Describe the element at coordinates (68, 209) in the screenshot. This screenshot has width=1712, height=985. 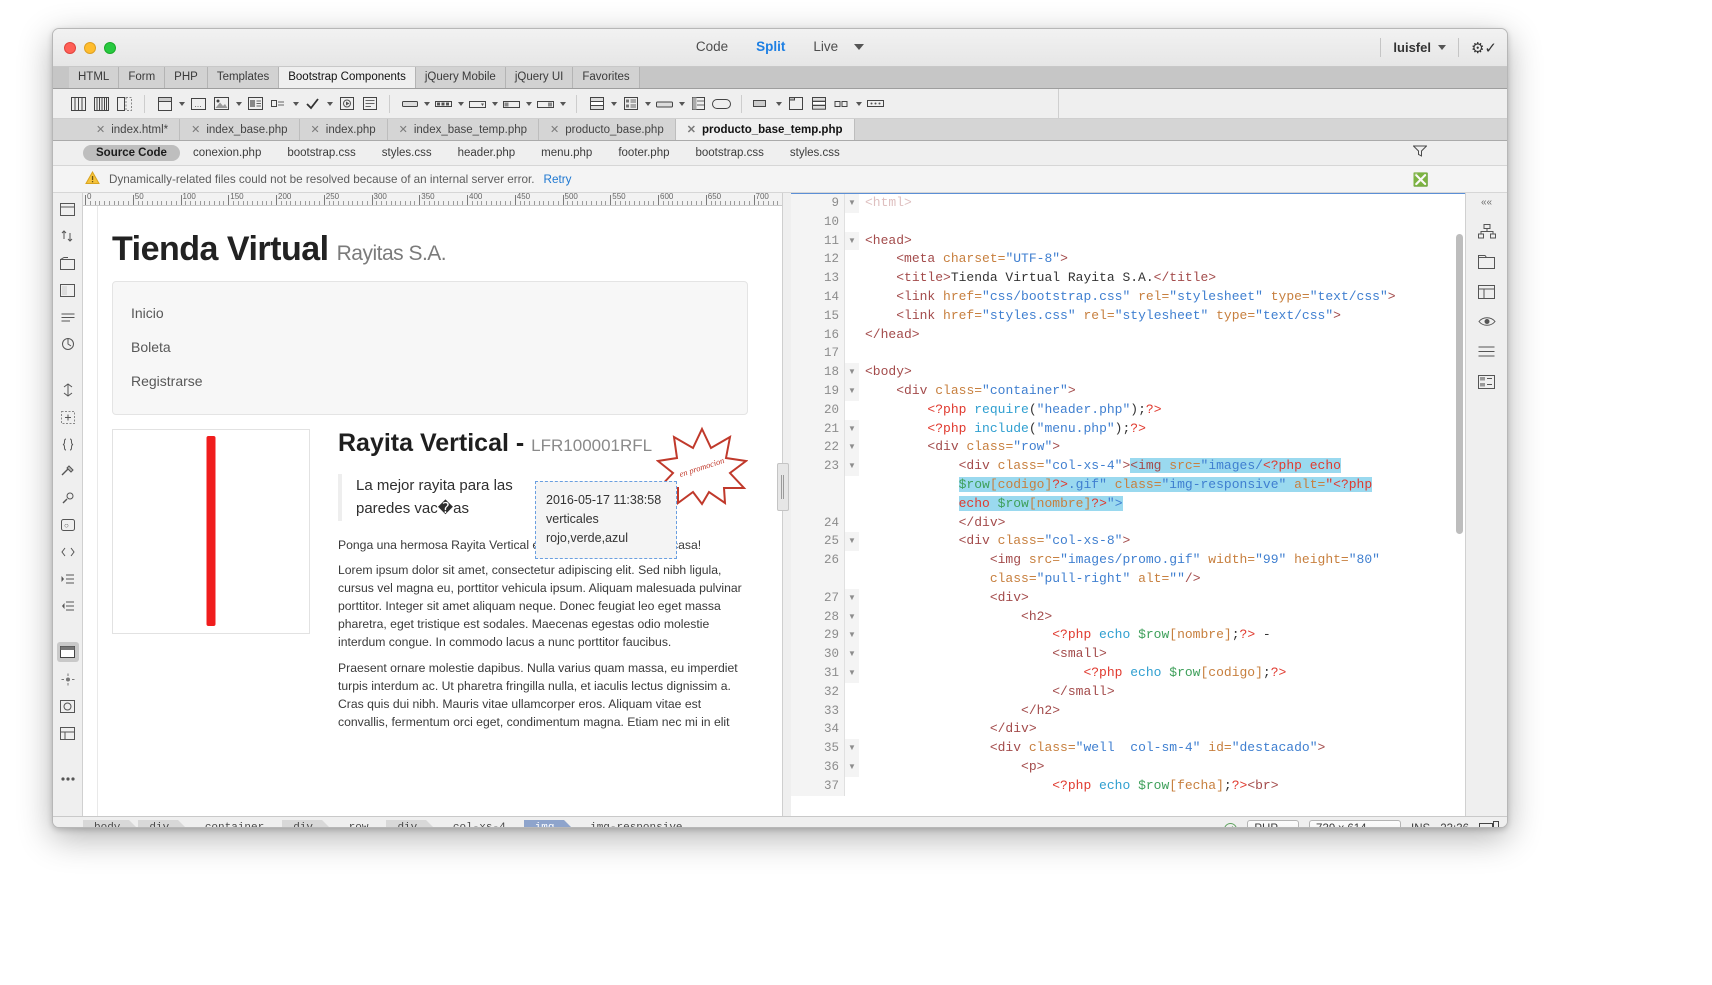
I see `code-navigator-icon` at that location.